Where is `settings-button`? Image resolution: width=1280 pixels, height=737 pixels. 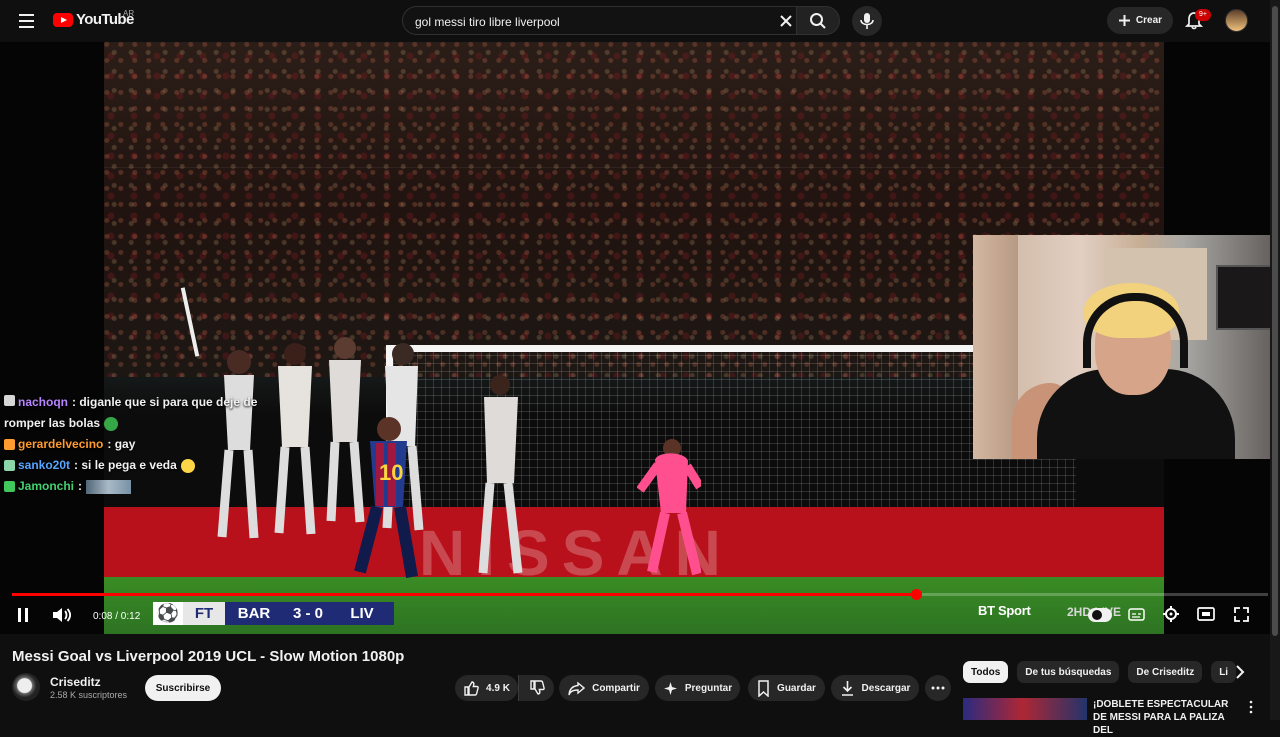
settings-button is located at coordinates (1170, 614).